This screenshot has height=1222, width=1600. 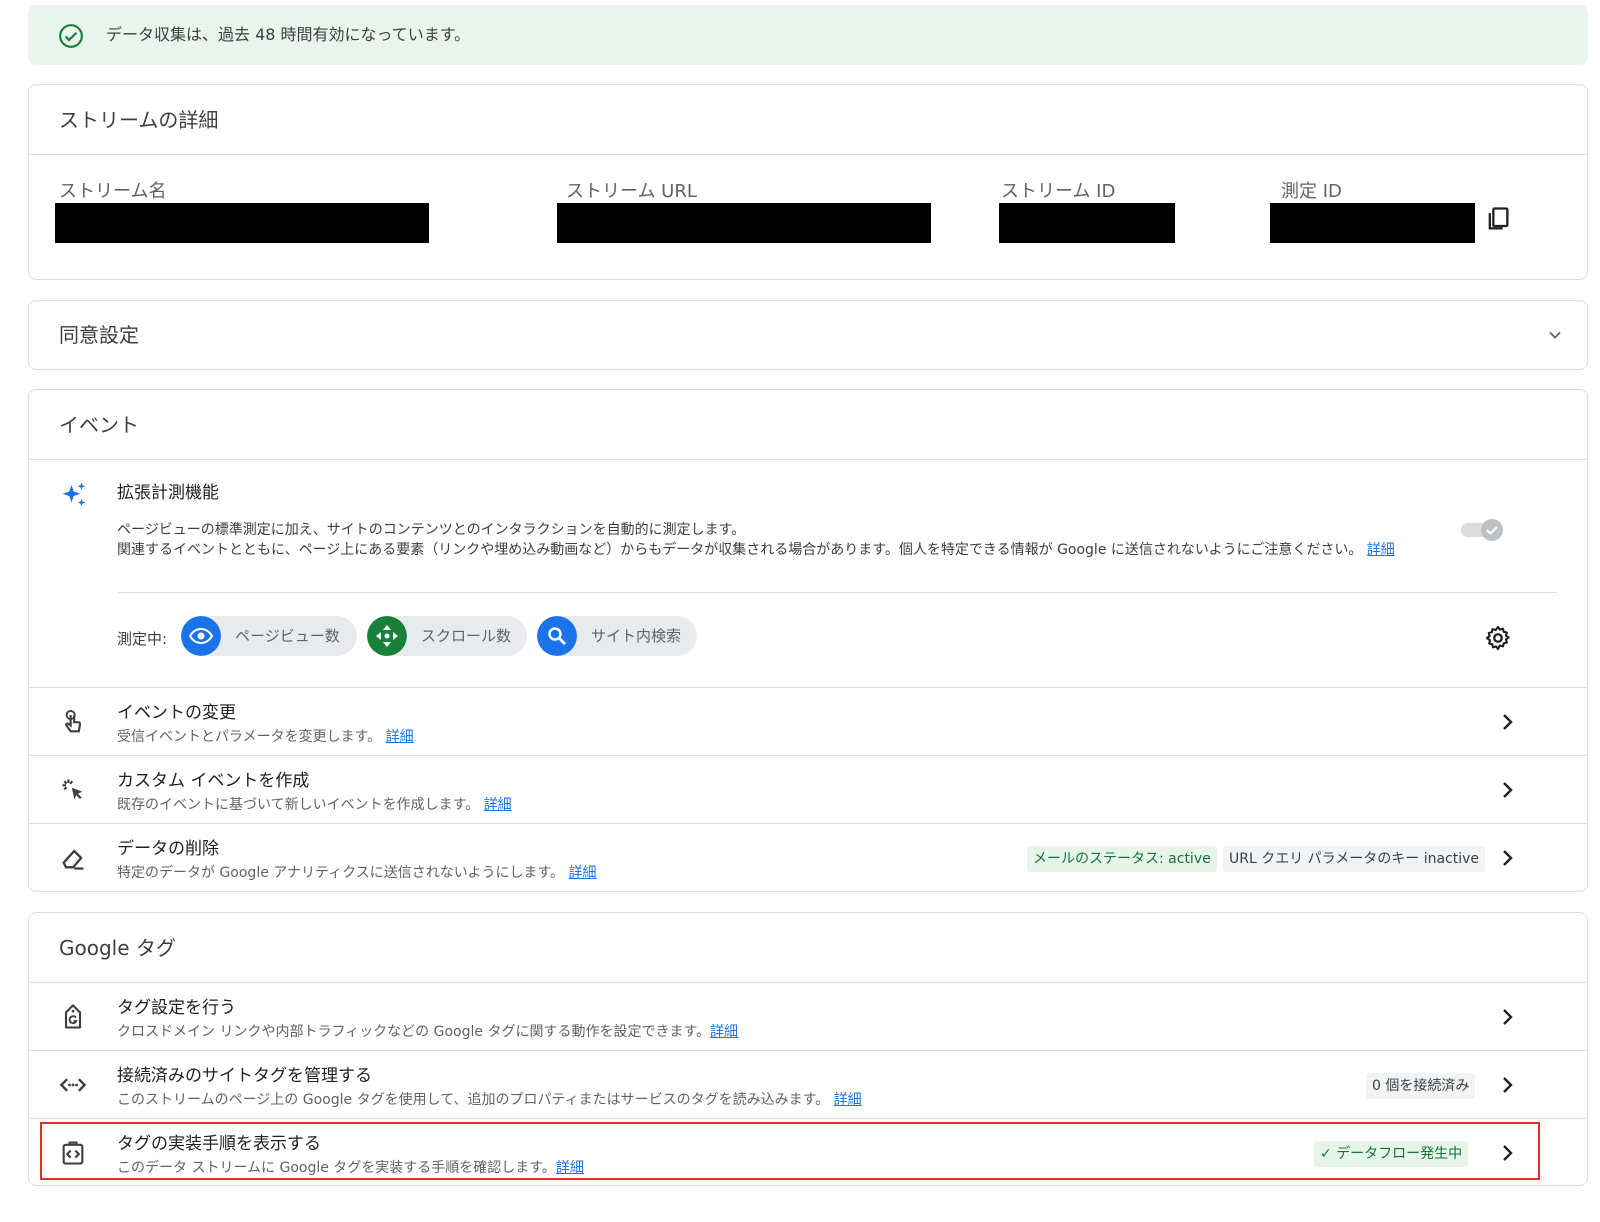 What do you see at coordinates (249, 737) in the screenshot?
I see `modify-events-desc-text: 受信イベントとパラメータを変更します。` at bounding box center [249, 737].